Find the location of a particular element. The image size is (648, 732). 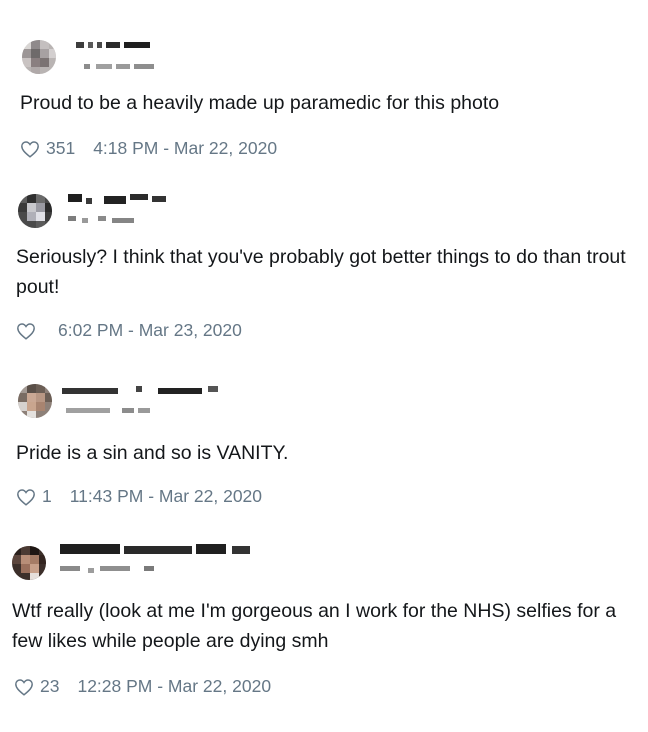

like-count: 1 is located at coordinates (47, 496).